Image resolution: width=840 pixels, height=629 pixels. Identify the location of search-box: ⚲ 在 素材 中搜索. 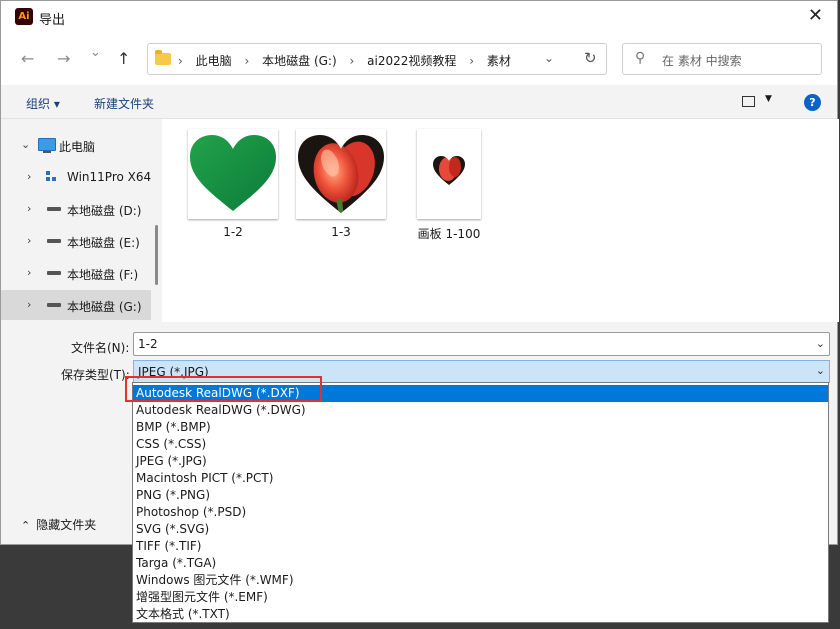
(722, 59).